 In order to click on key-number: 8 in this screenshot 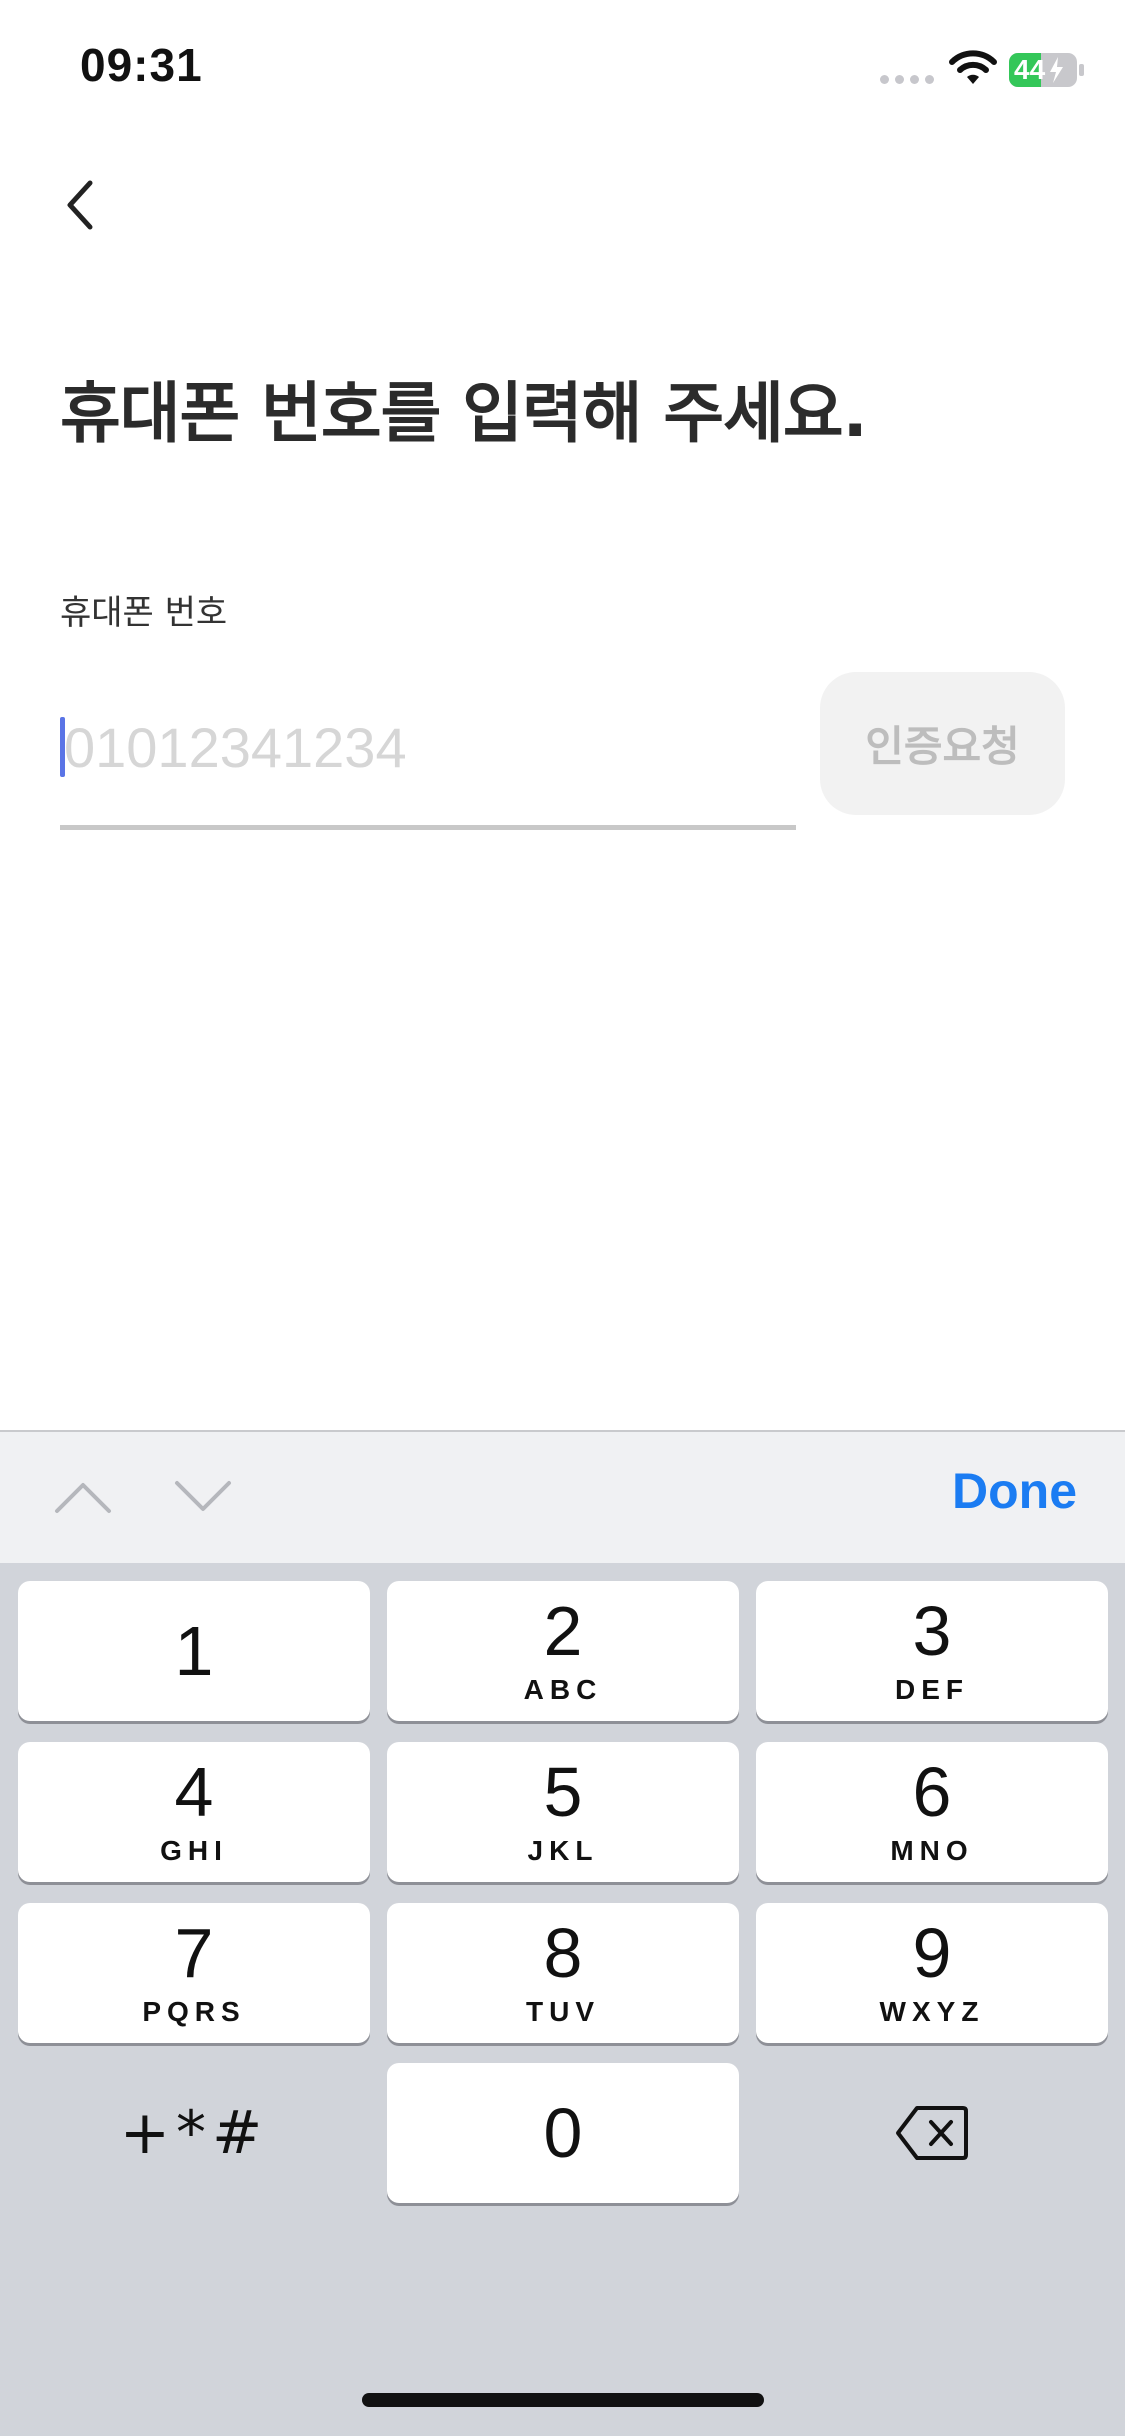, I will do `click(563, 1953)`.